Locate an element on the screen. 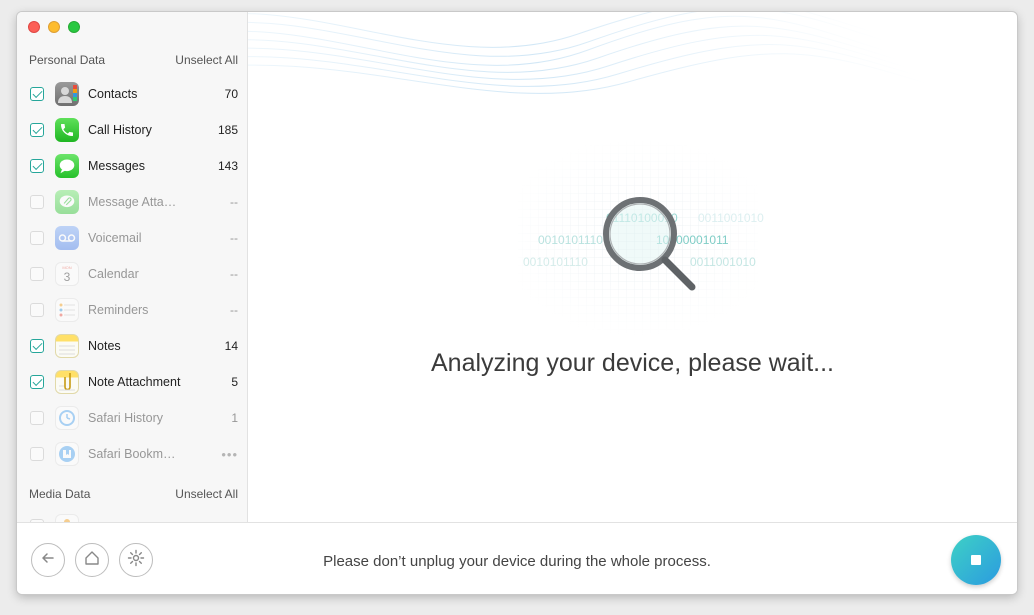 This screenshot has width=1034, height=615. safari-bookmark-icon is located at coordinates (67, 454).